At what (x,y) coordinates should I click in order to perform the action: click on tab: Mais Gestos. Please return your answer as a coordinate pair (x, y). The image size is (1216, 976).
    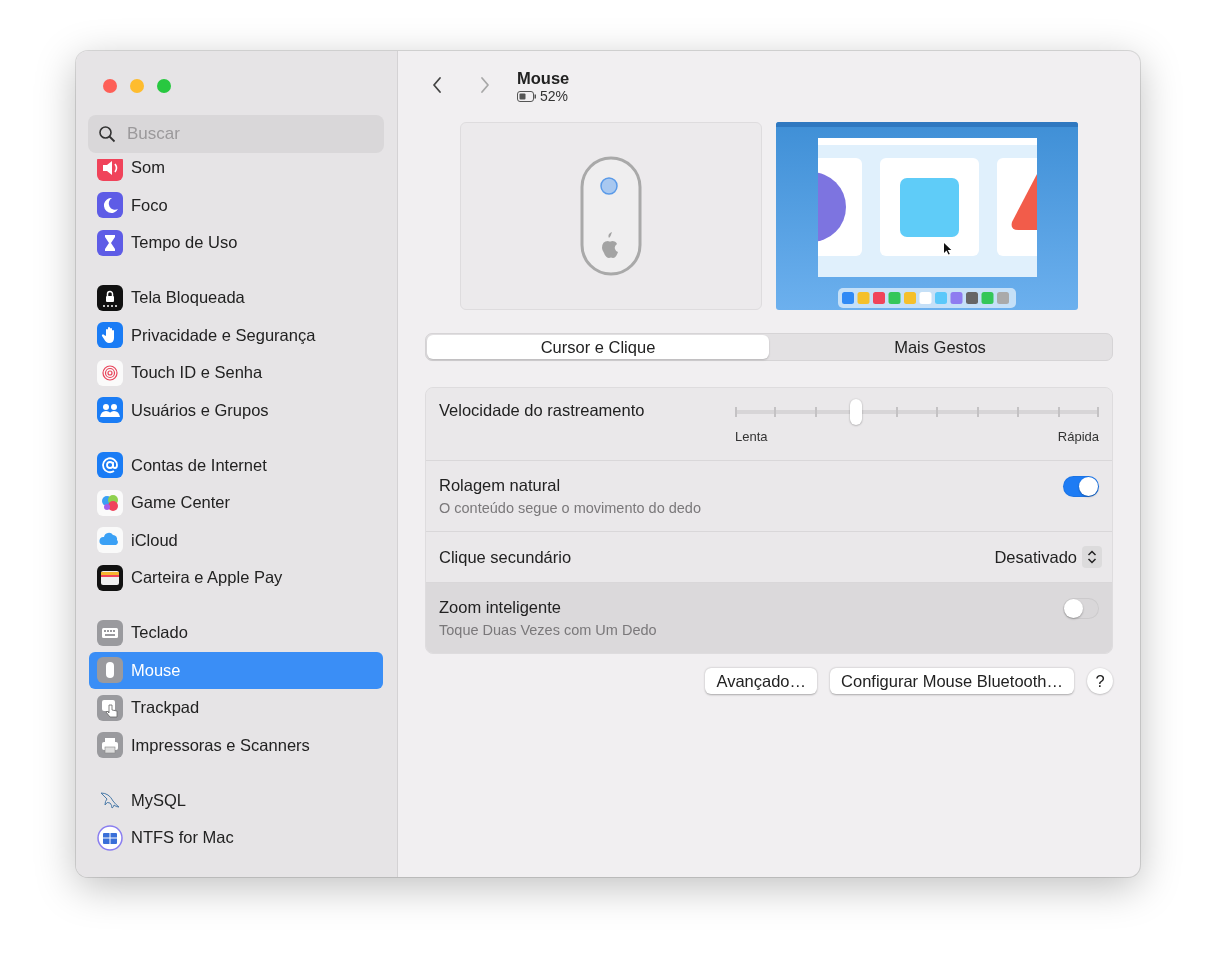
    Looking at the image, I should click on (940, 347).